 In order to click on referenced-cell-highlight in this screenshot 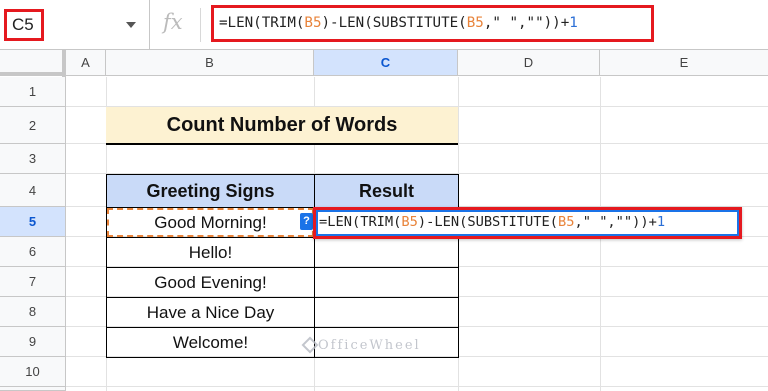, I will do `click(210, 222)`.